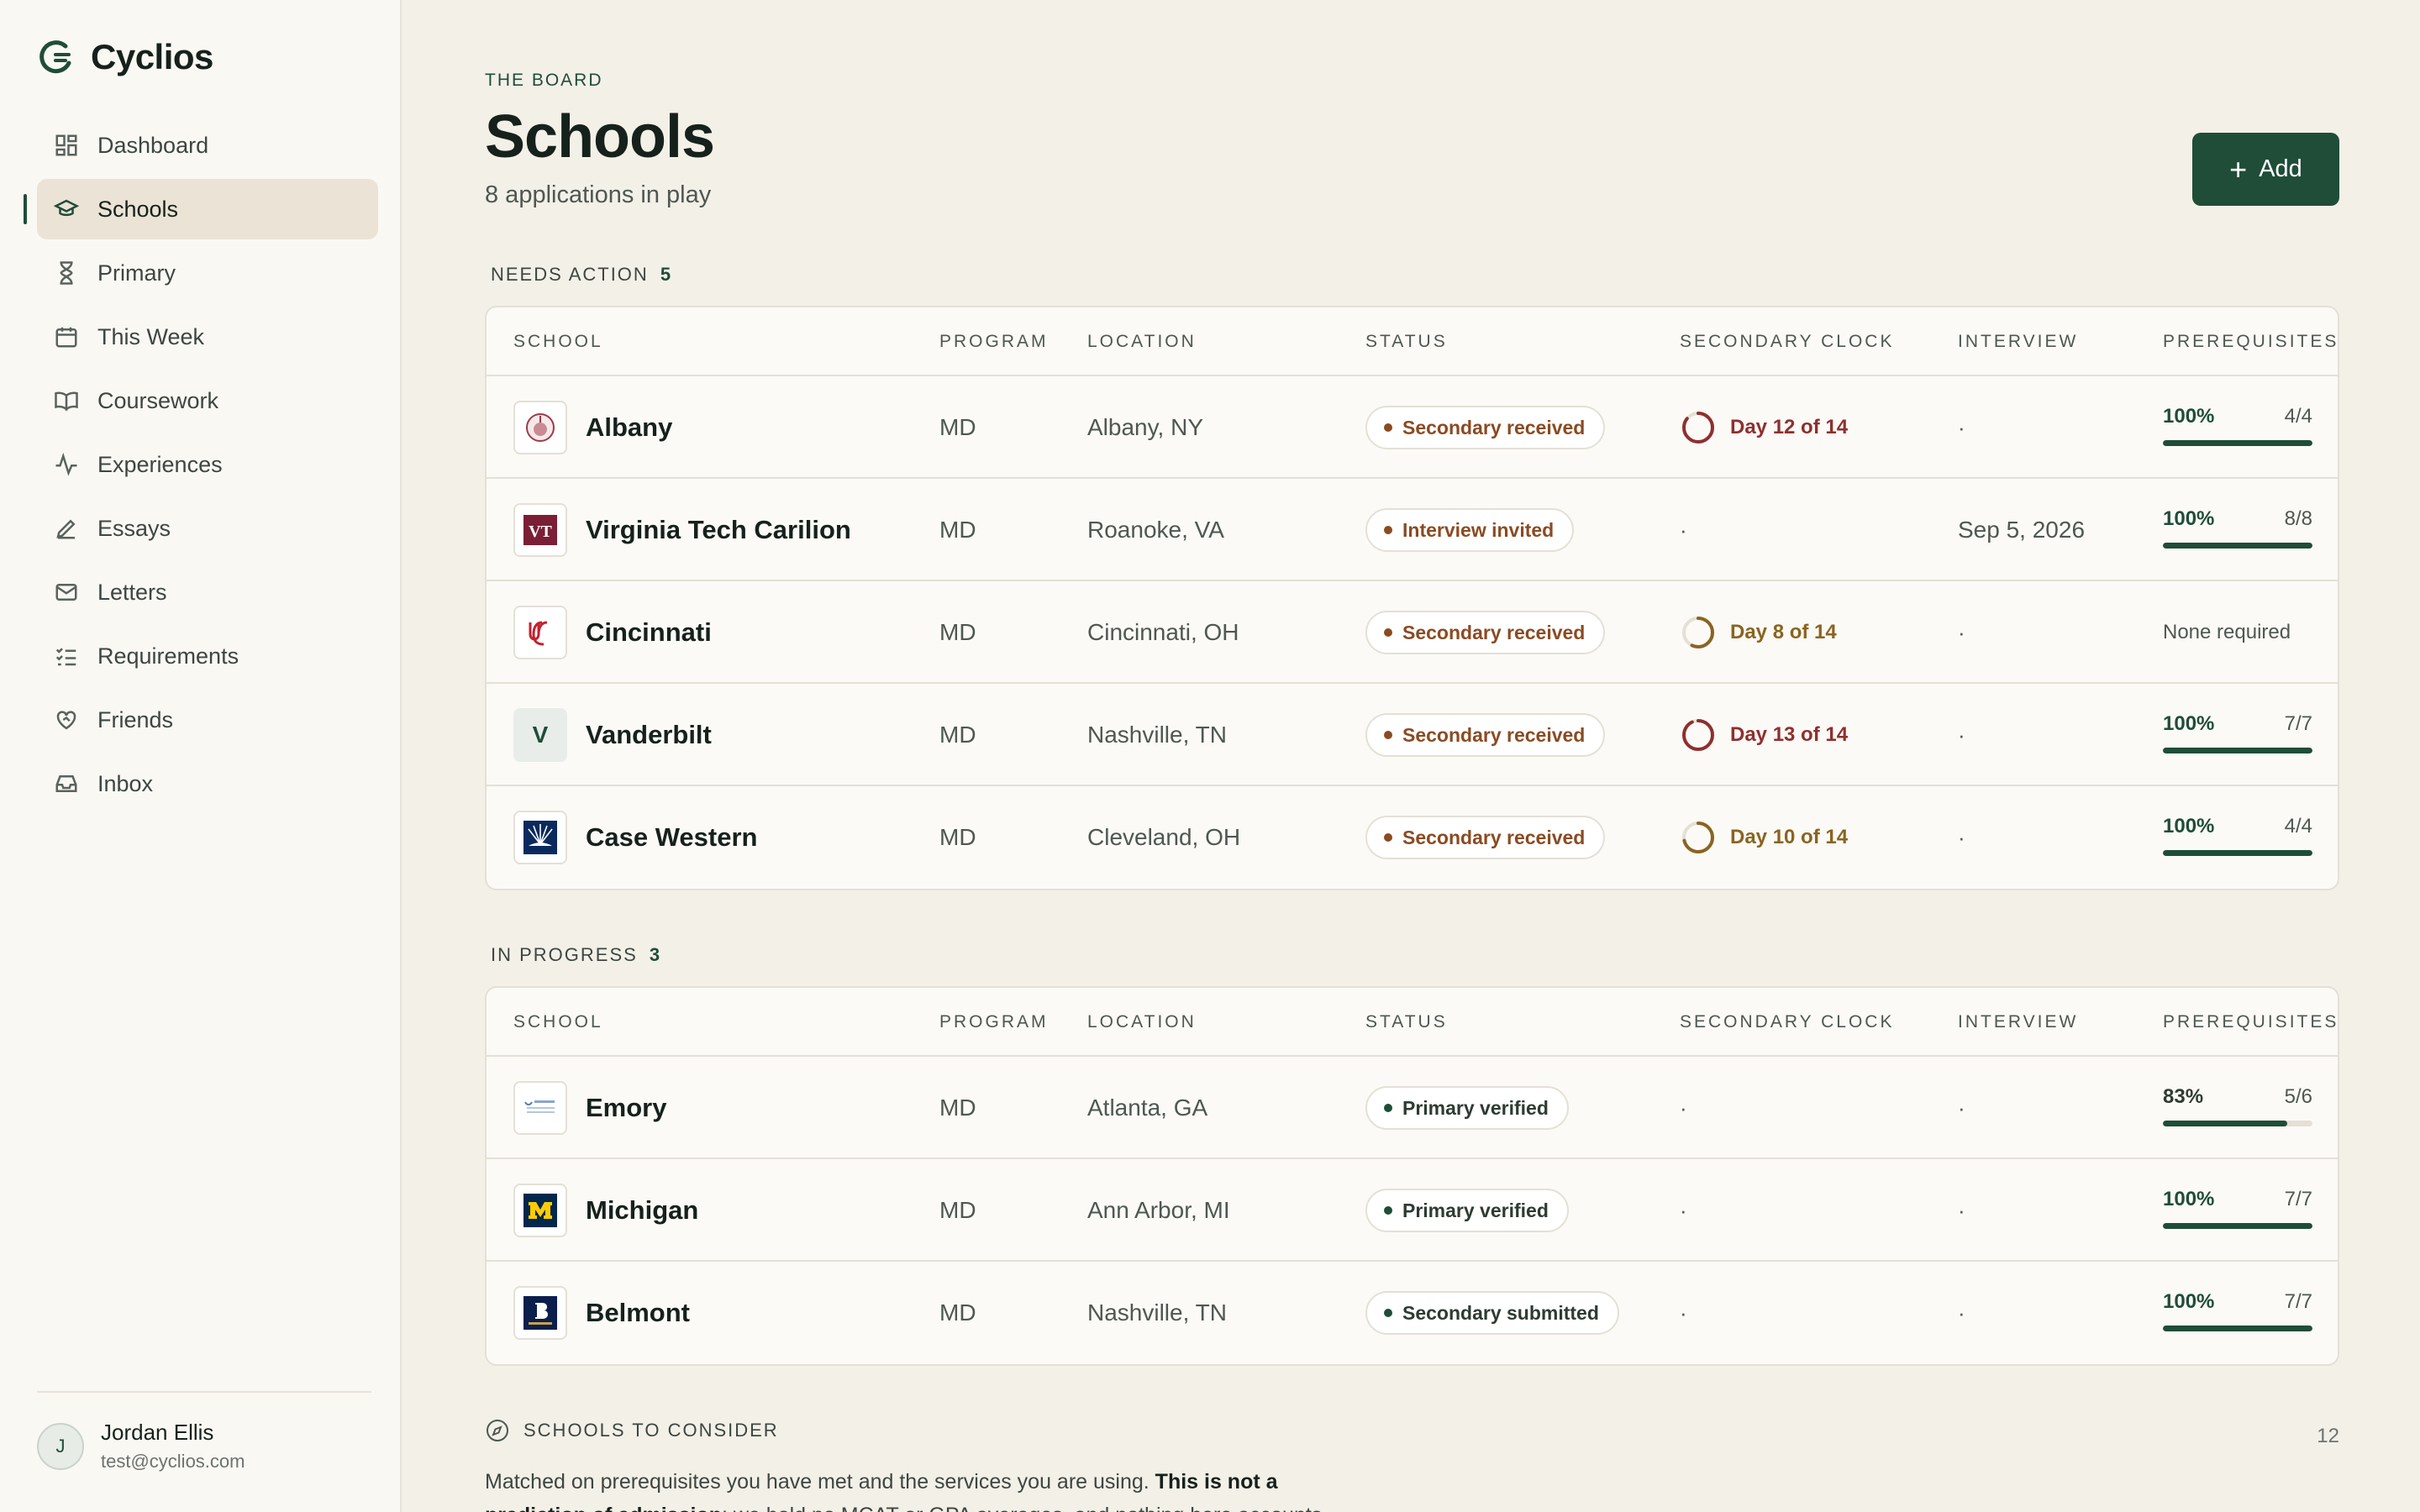  I want to click on school-name: Virginia Tech Carilion, so click(719, 530).